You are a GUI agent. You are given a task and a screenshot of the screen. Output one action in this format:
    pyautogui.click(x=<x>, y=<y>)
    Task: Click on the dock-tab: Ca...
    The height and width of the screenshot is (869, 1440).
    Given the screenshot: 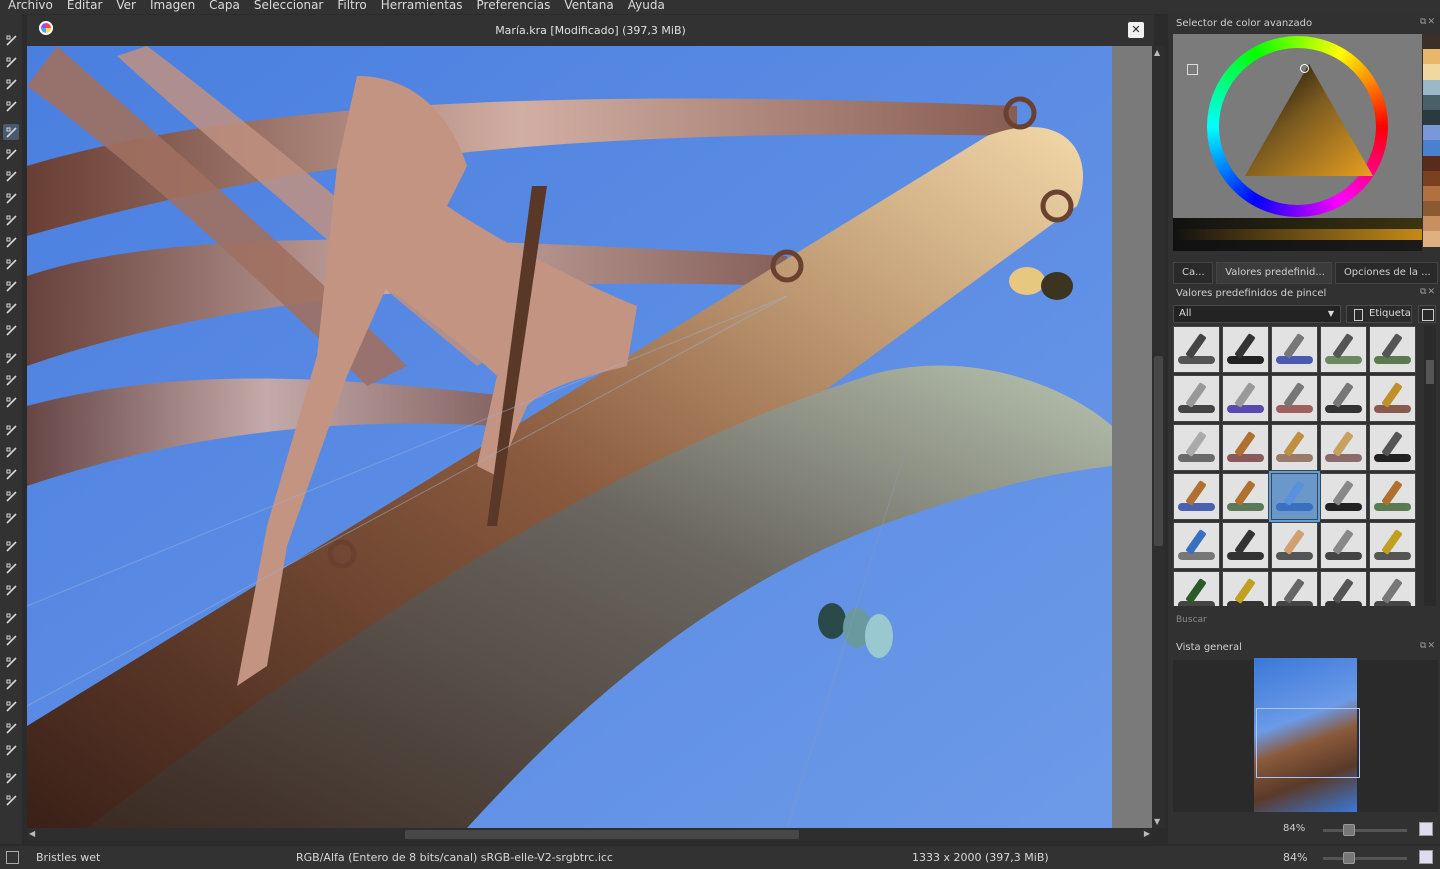 What is the action you would take?
    pyautogui.click(x=1193, y=273)
    